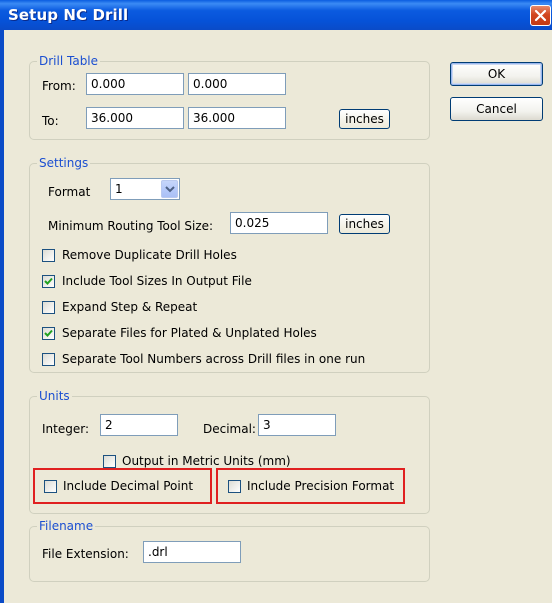 This screenshot has width=552, height=603. What do you see at coordinates (206, 461) in the screenshot?
I see `metric-units-label: Output in Metric Units (mm)` at bounding box center [206, 461].